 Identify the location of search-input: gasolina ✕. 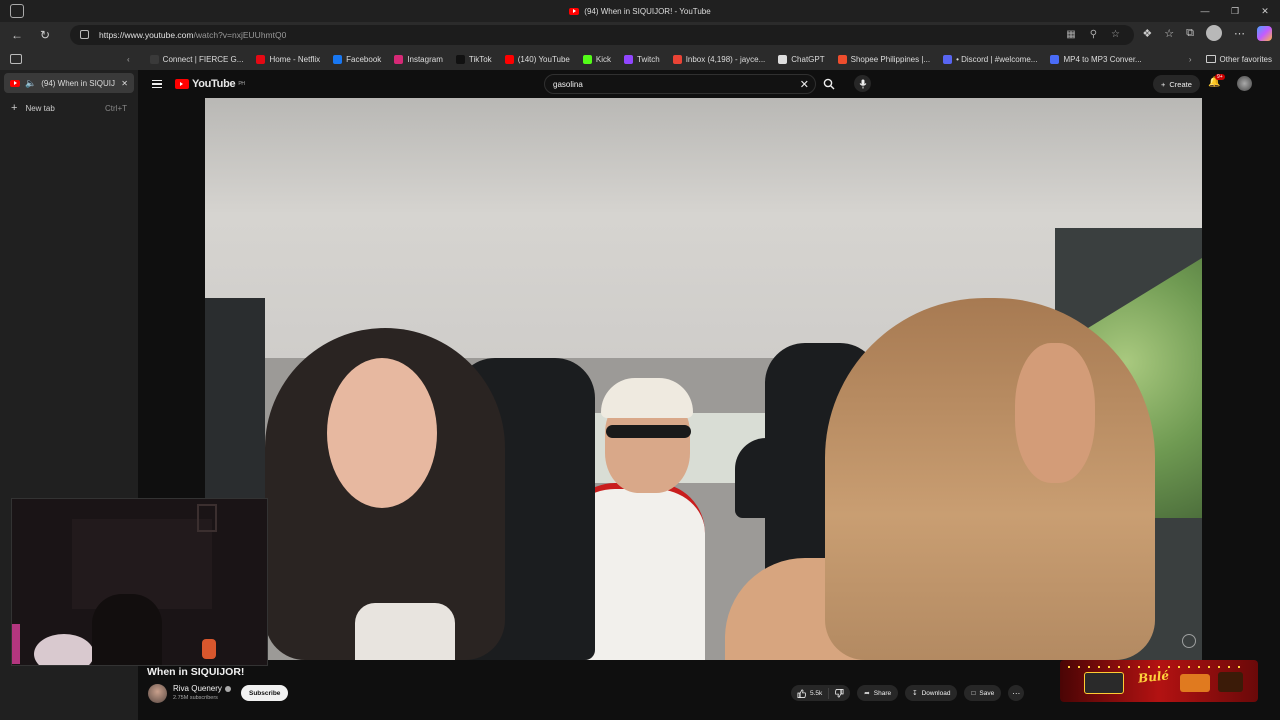
(680, 84).